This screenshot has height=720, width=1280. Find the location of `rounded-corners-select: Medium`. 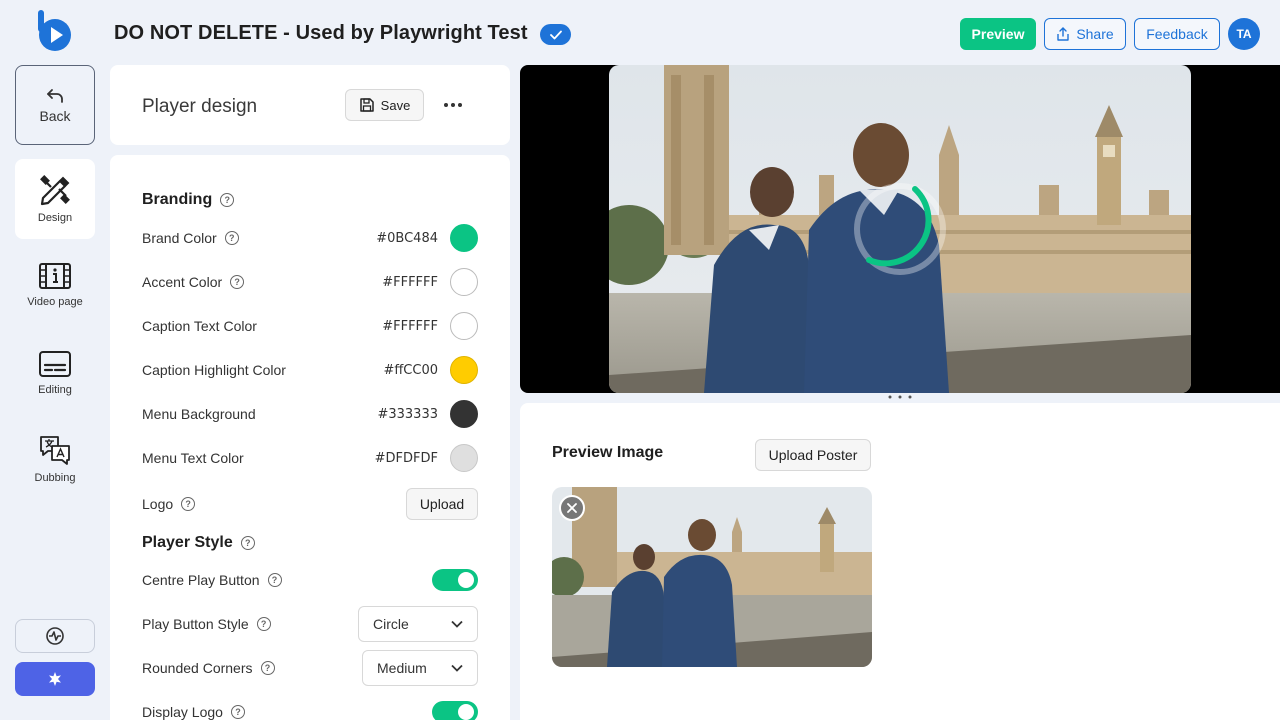

rounded-corners-select: Medium is located at coordinates (420, 668).